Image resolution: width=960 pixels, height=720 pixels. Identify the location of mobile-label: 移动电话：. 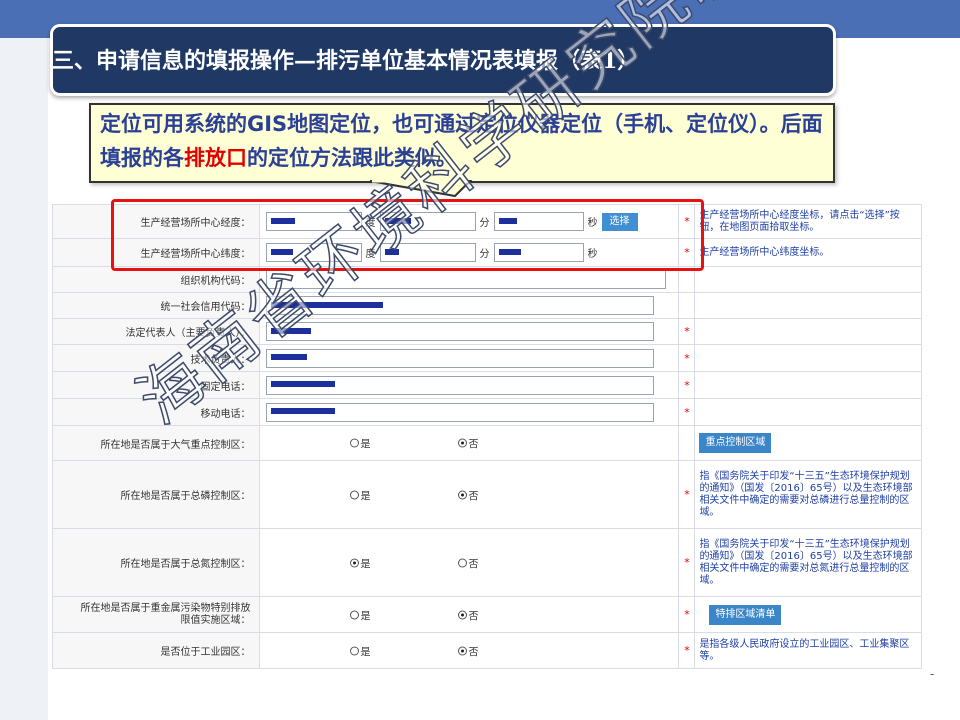
(156, 412).